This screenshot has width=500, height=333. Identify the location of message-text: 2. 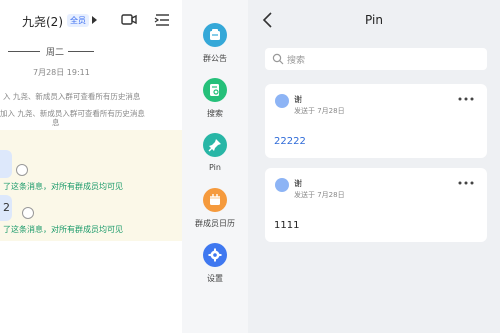
(6, 207).